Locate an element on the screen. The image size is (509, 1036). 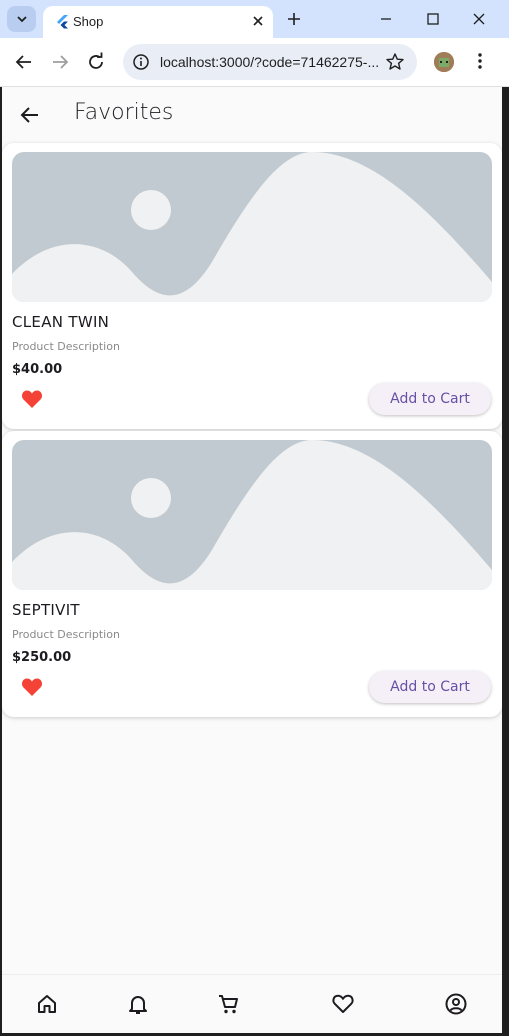
window-edge is located at coordinates (505, 561).